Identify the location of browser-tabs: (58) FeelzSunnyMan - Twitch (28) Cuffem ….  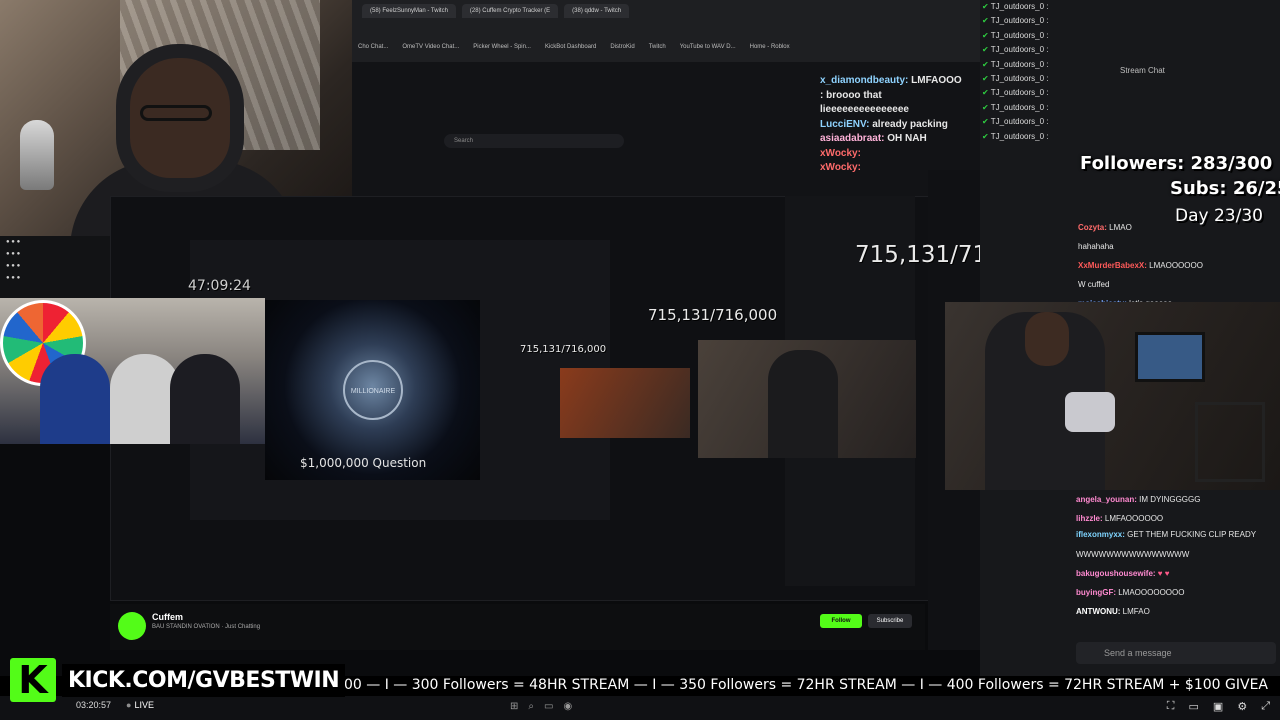
(496, 11).